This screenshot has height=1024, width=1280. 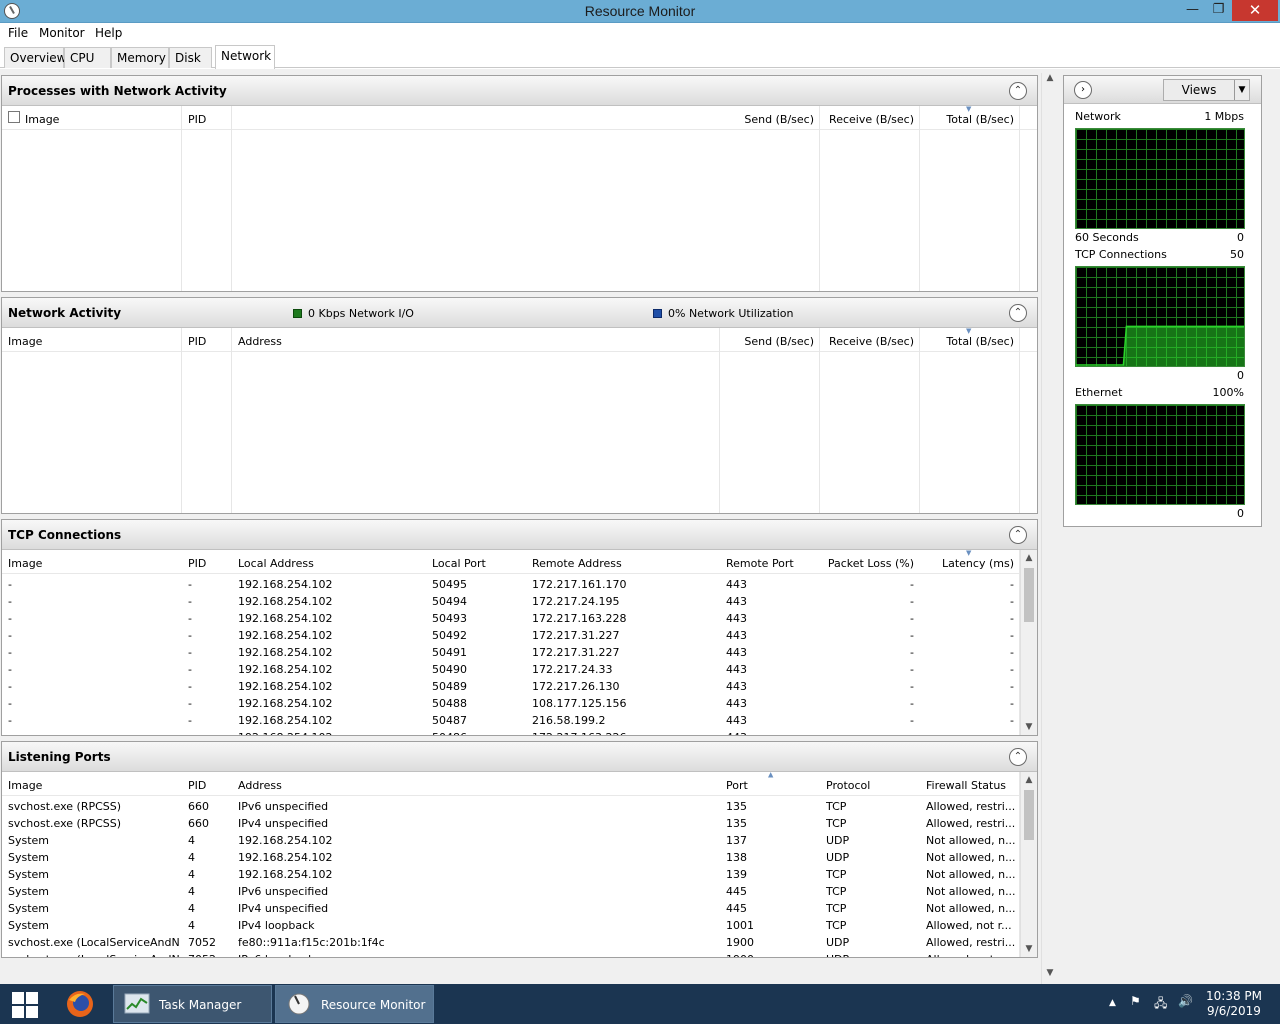 I want to click on tcp-scrollbar: ▲ ▼, so click(x=1028, y=642).